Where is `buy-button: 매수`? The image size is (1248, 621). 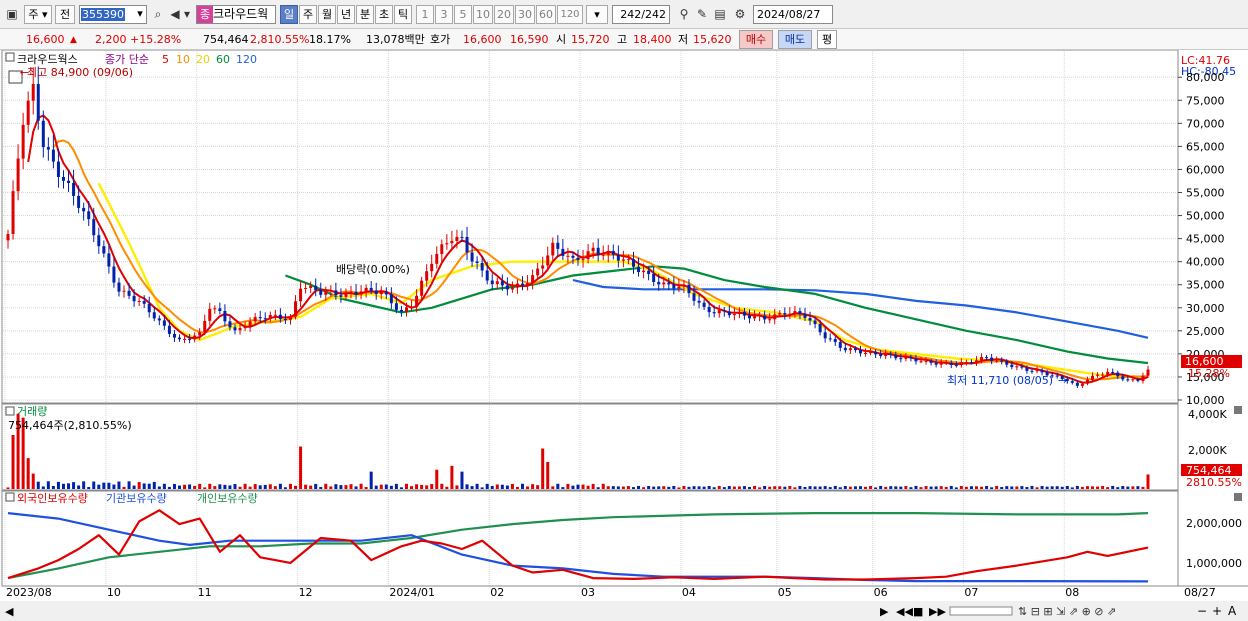 buy-button: 매수 is located at coordinates (756, 39).